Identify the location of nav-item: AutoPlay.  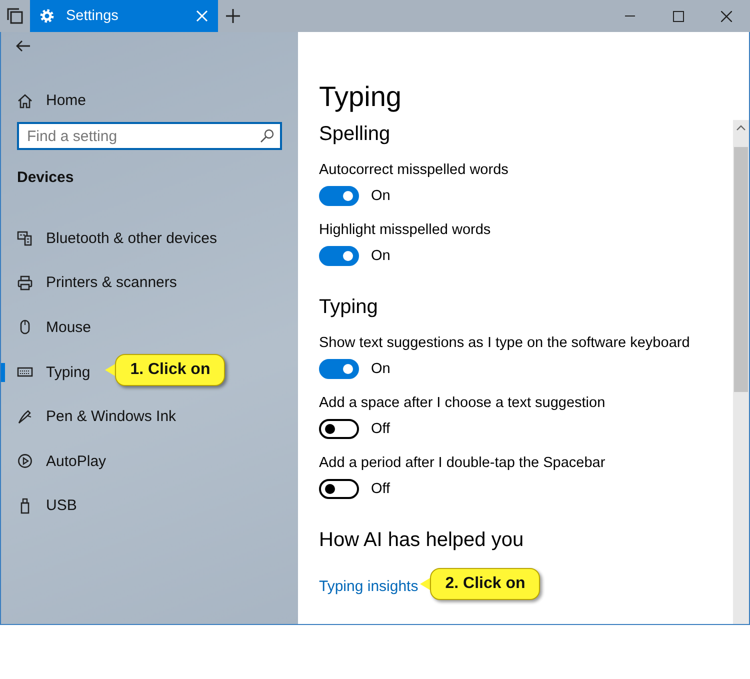
(76, 461).